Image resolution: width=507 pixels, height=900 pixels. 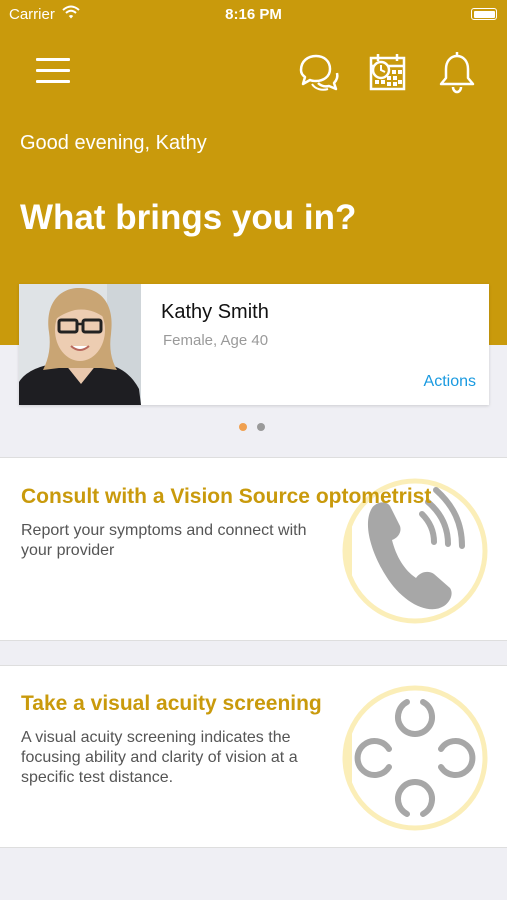 What do you see at coordinates (188, 217) in the screenshot?
I see `page-title: What brings you in?` at bounding box center [188, 217].